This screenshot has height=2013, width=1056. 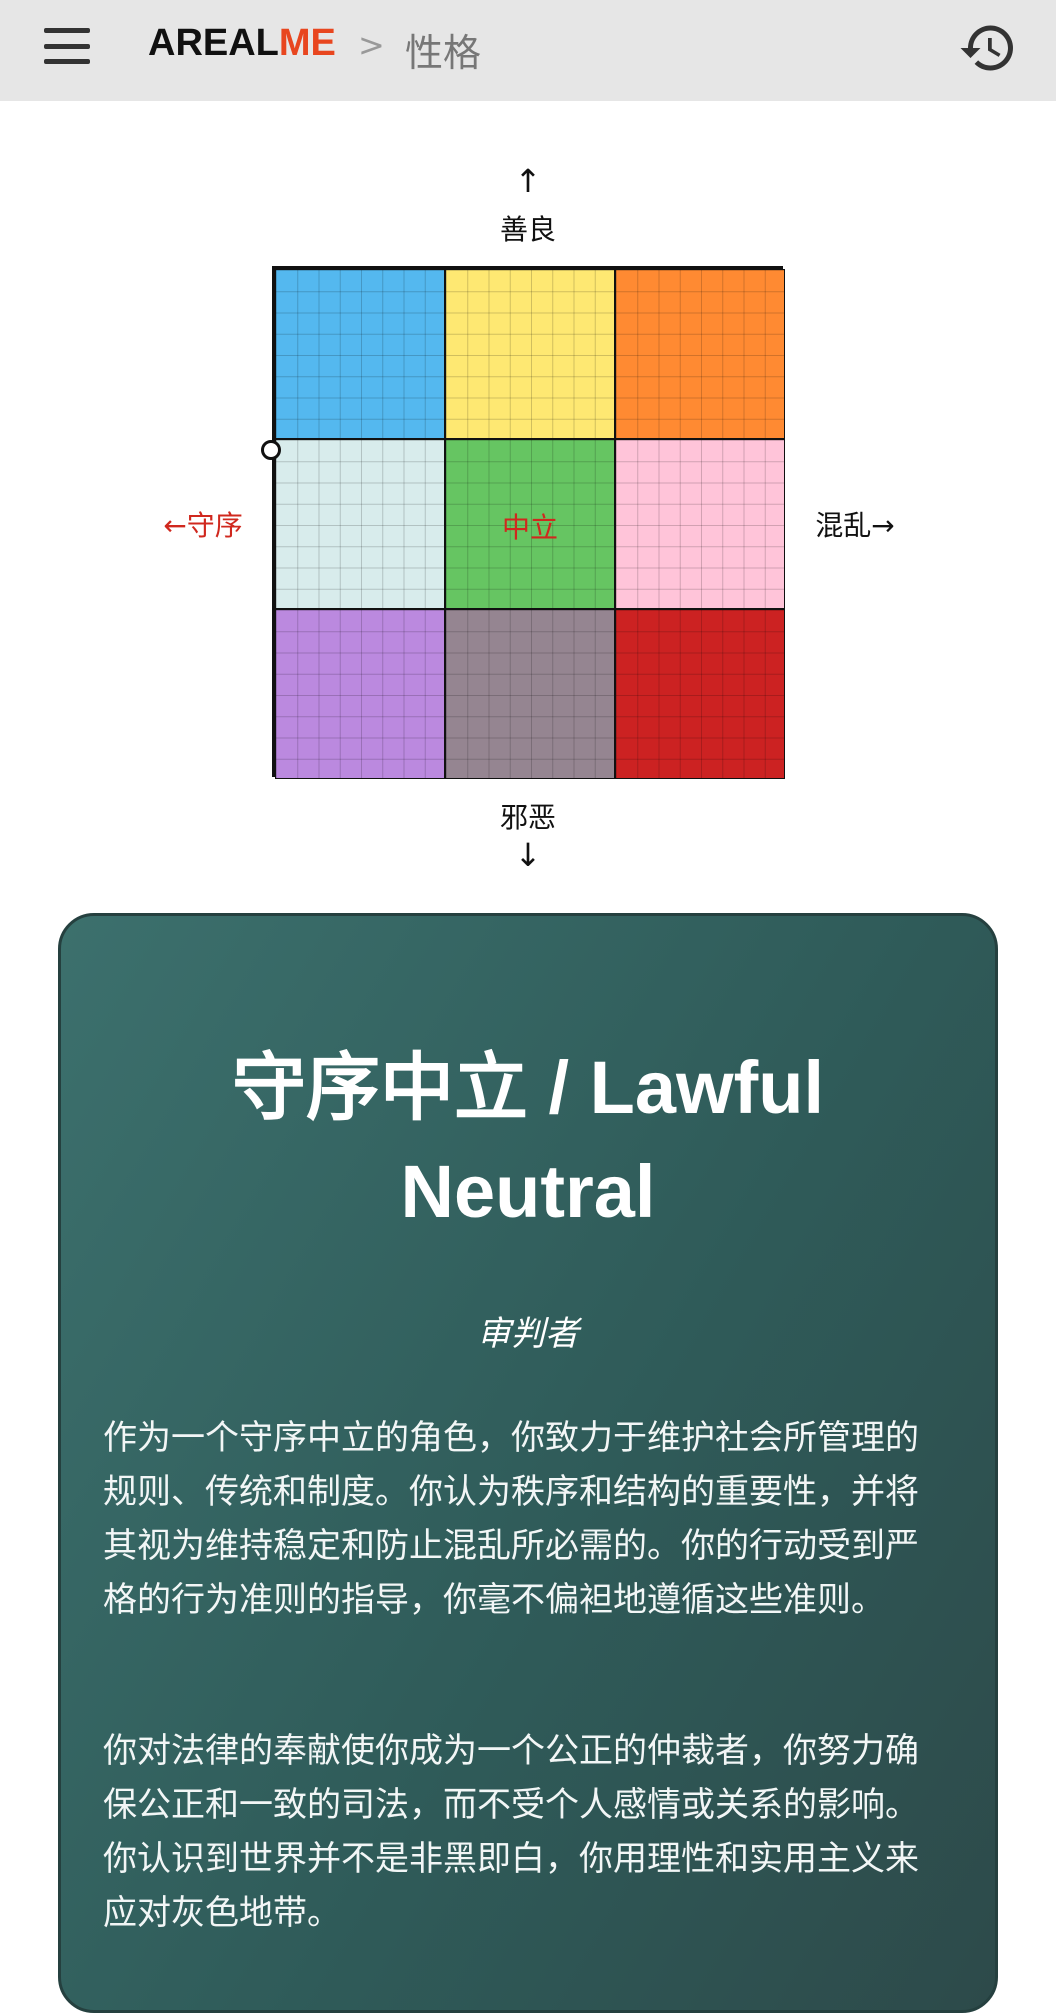 I want to click on result-title: 守序中立 / Lawful Neutral, so click(x=528, y=1139).